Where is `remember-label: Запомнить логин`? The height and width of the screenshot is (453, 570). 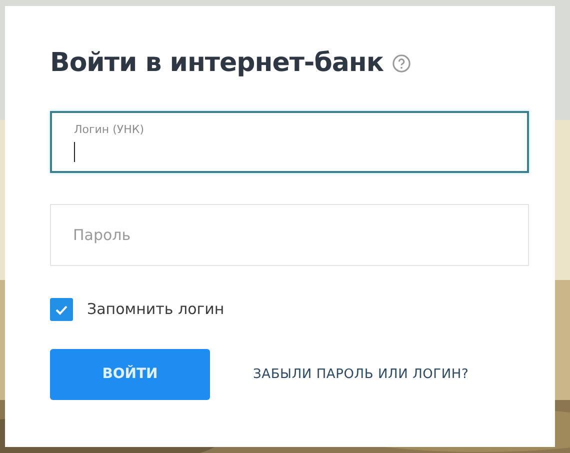
remember-label: Запомнить логин is located at coordinates (155, 309).